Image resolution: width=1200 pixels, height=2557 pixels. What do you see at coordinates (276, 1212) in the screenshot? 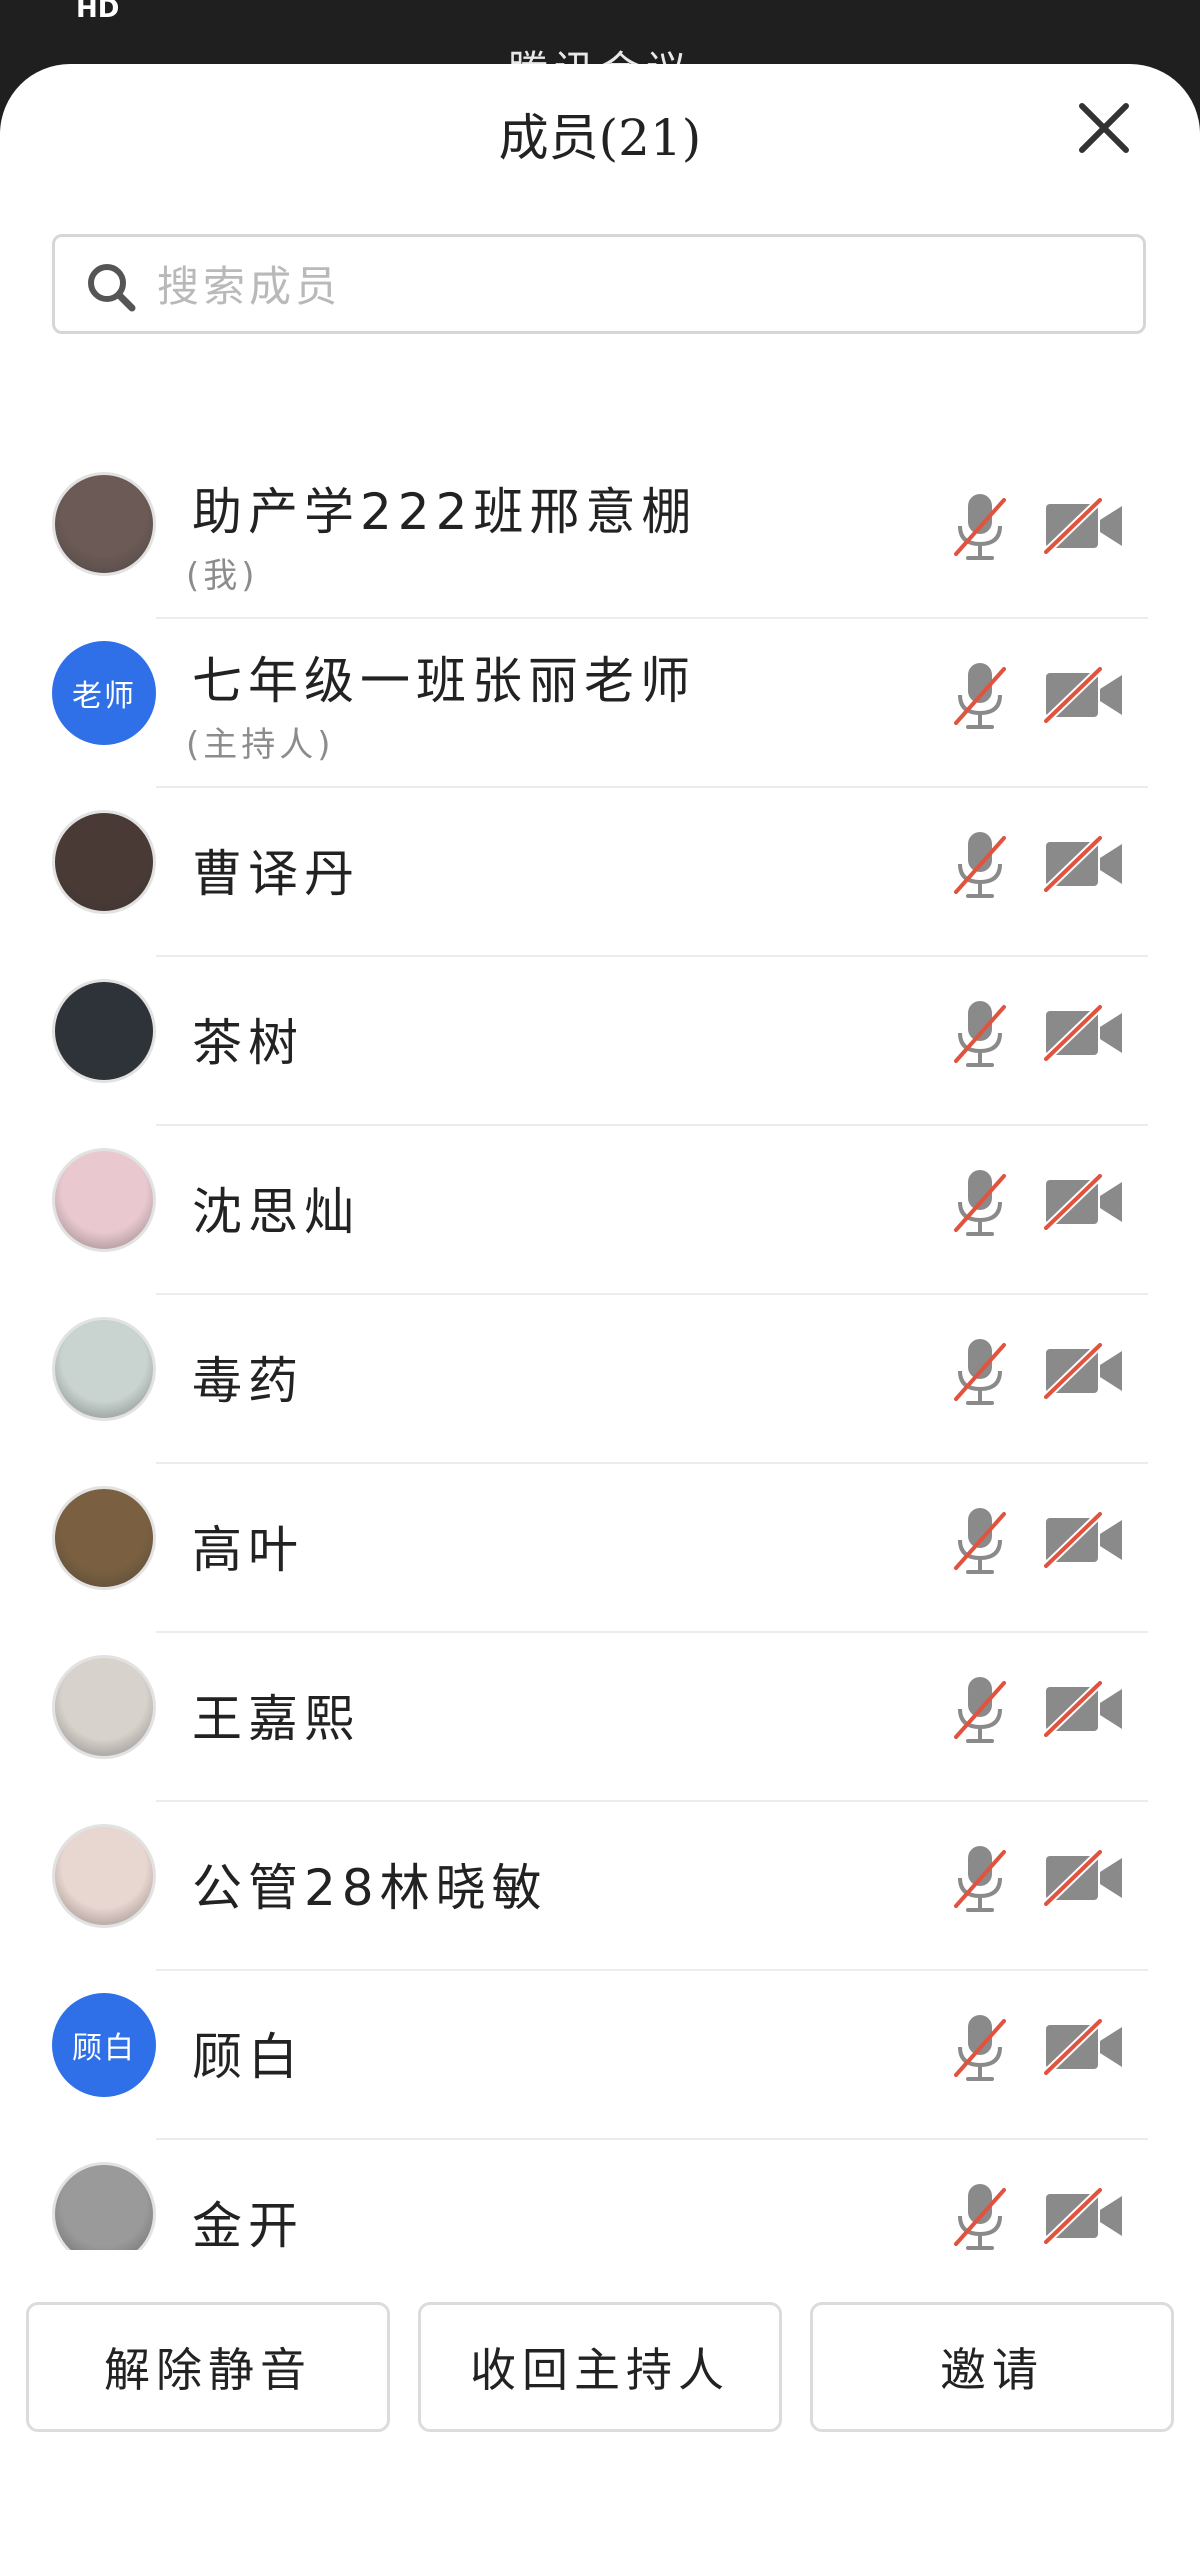
I see `member-name: 沈思灿` at bounding box center [276, 1212].